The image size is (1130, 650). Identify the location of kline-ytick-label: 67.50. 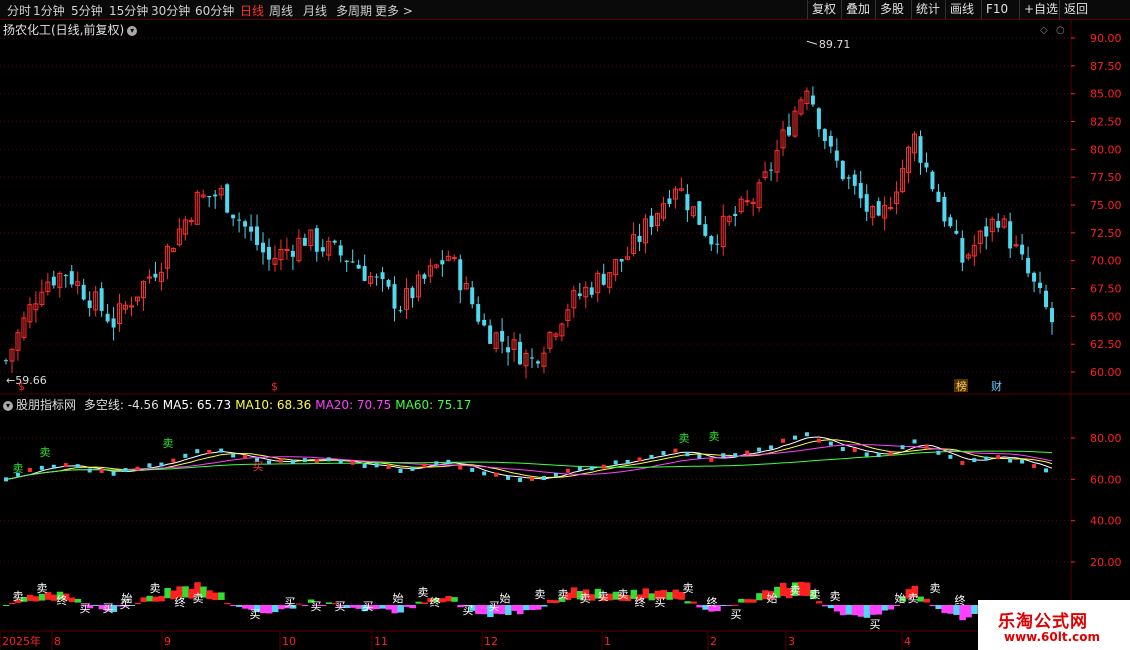
(1106, 289).